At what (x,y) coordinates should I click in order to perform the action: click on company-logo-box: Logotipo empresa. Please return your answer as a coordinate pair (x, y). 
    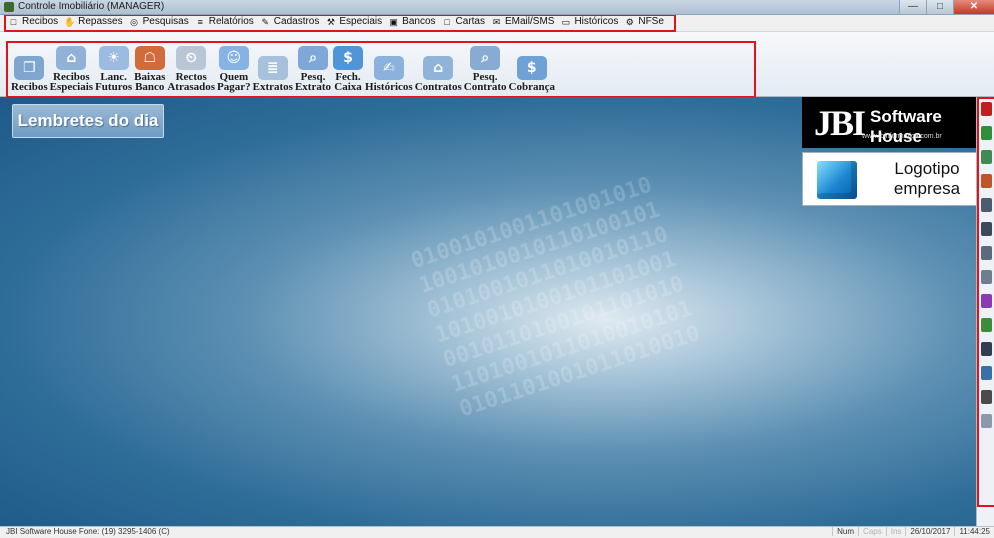
    Looking at the image, I should click on (889, 179).